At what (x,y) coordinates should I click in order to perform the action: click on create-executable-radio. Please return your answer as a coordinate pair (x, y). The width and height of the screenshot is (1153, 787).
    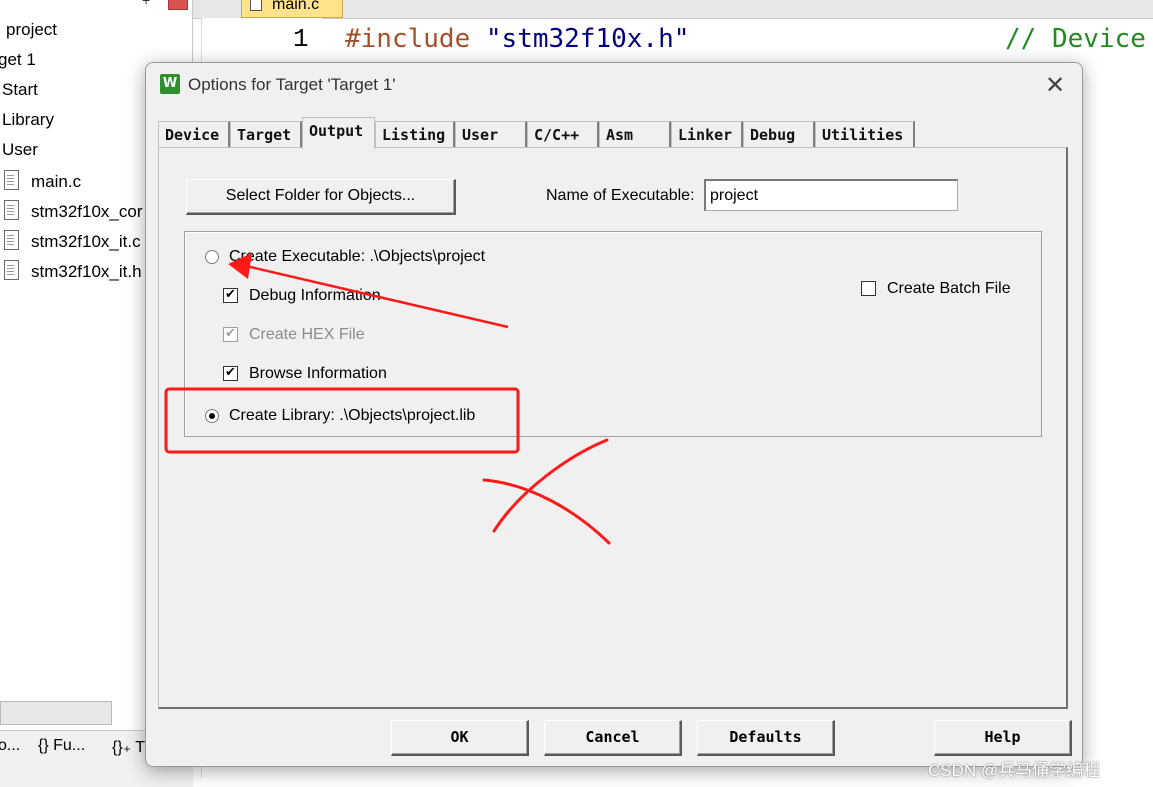
    Looking at the image, I should click on (212, 257).